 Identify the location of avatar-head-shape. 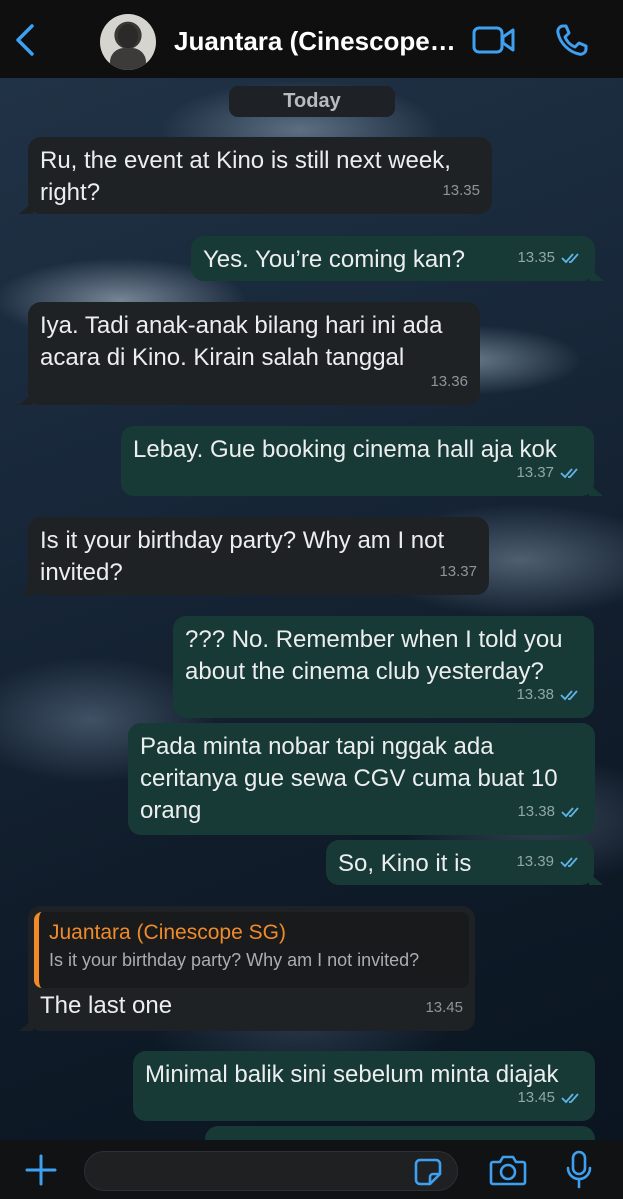
(128, 36).